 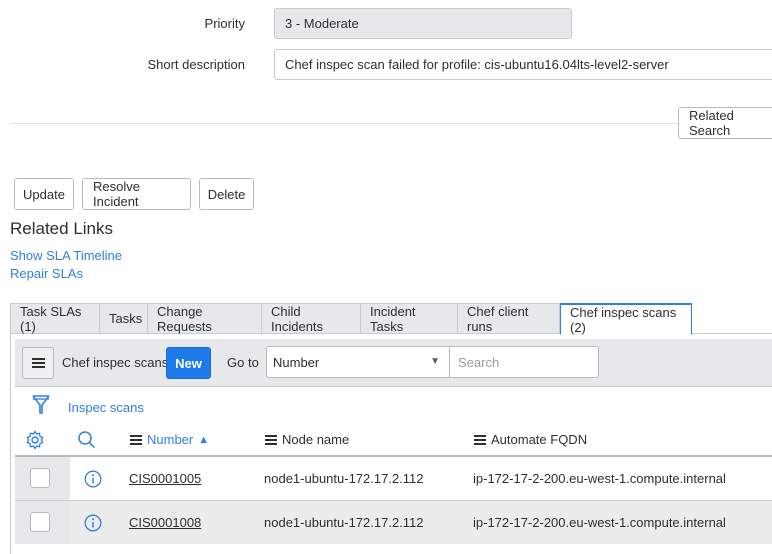 What do you see at coordinates (344, 123) in the screenshot?
I see `form-divider` at bounding box center [344, 123].